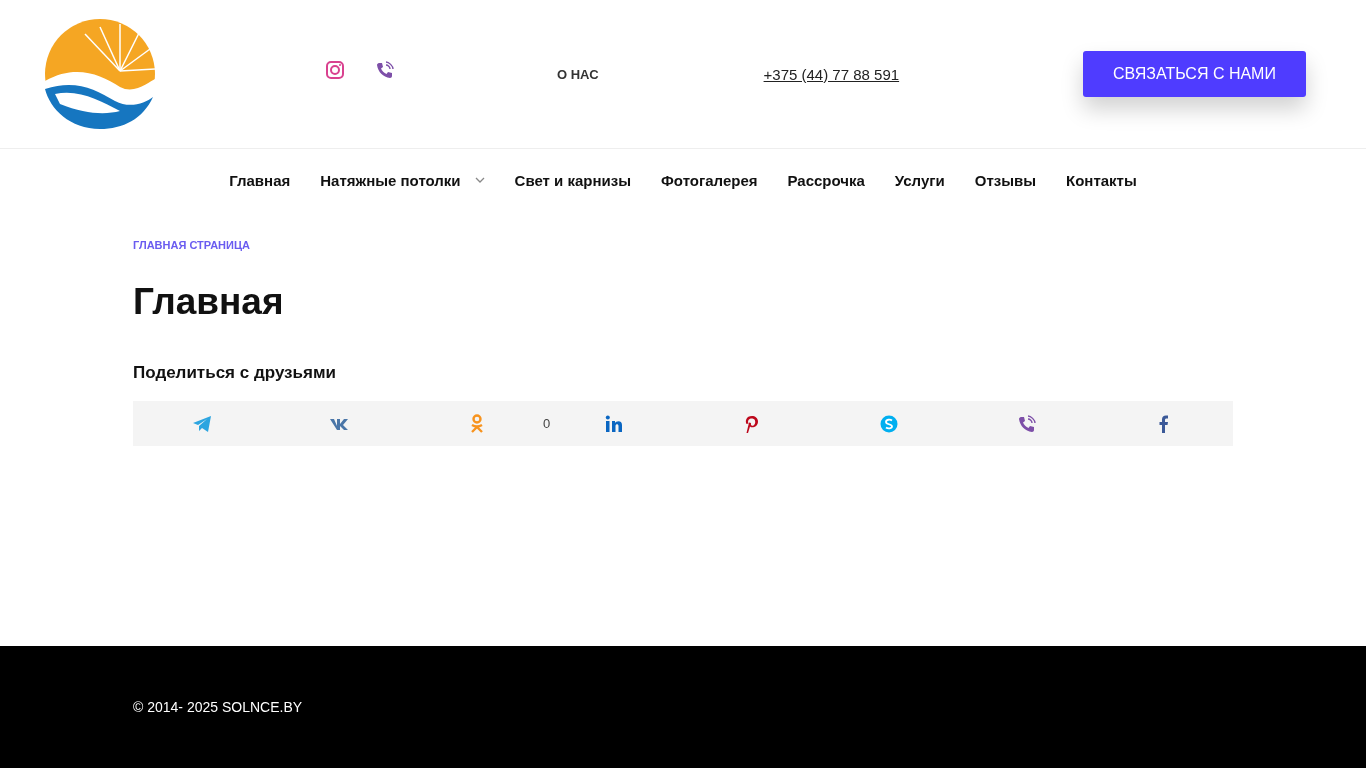 The height and width of the screenshot is (768, 1366). What do you see at coordinates (547, 423) in the screenshot?
I see `share-count: 0` at bounding box center [547, 423].